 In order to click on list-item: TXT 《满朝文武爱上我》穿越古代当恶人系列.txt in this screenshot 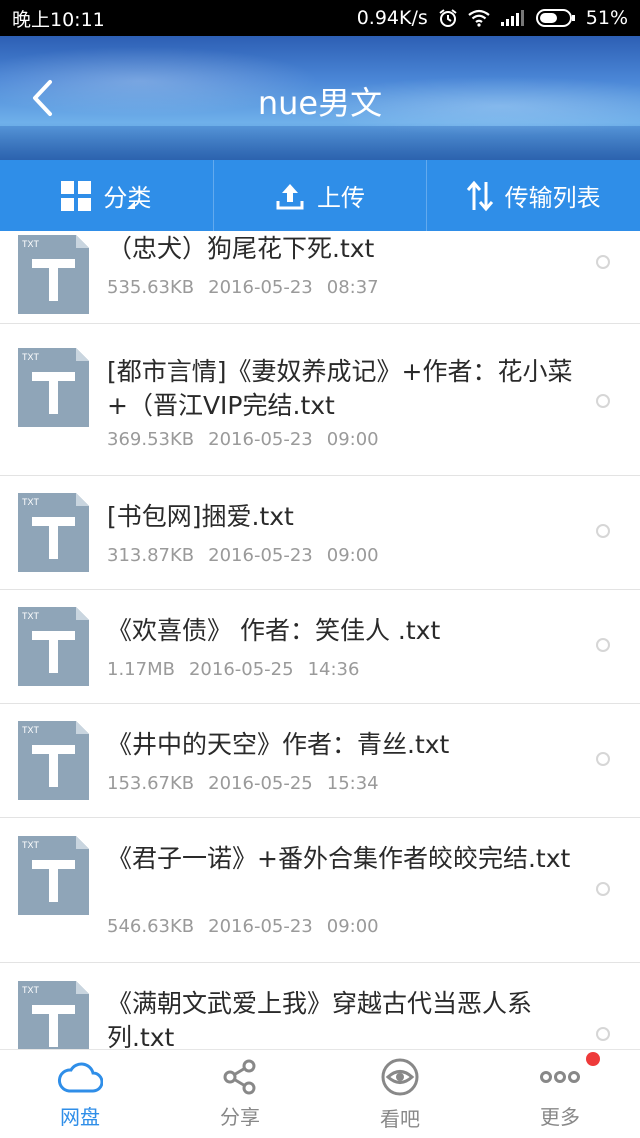, I will do `click(320, 1006)`.